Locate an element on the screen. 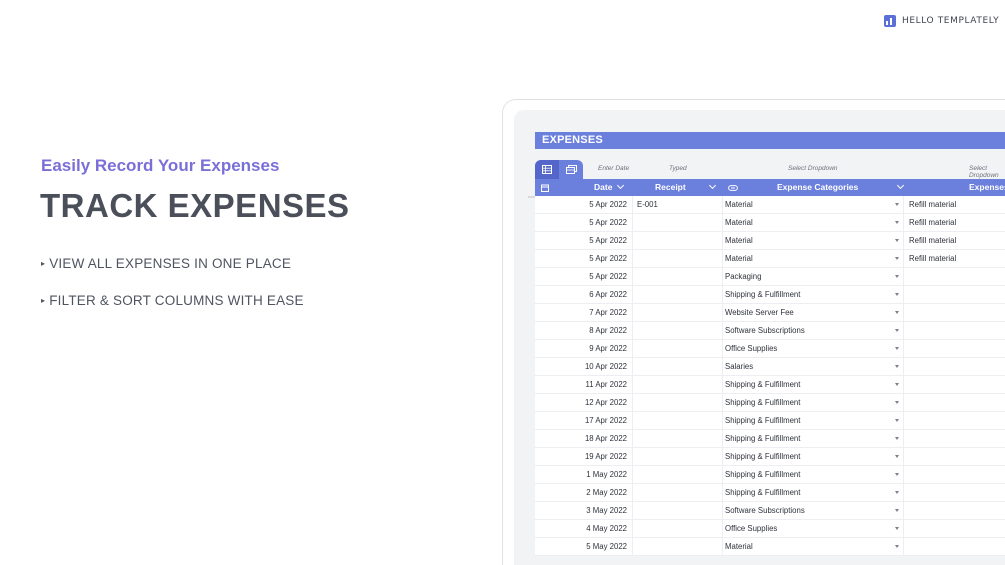 The image size is (1005, 565). grid-view-button is located at coordinates (547, 169).